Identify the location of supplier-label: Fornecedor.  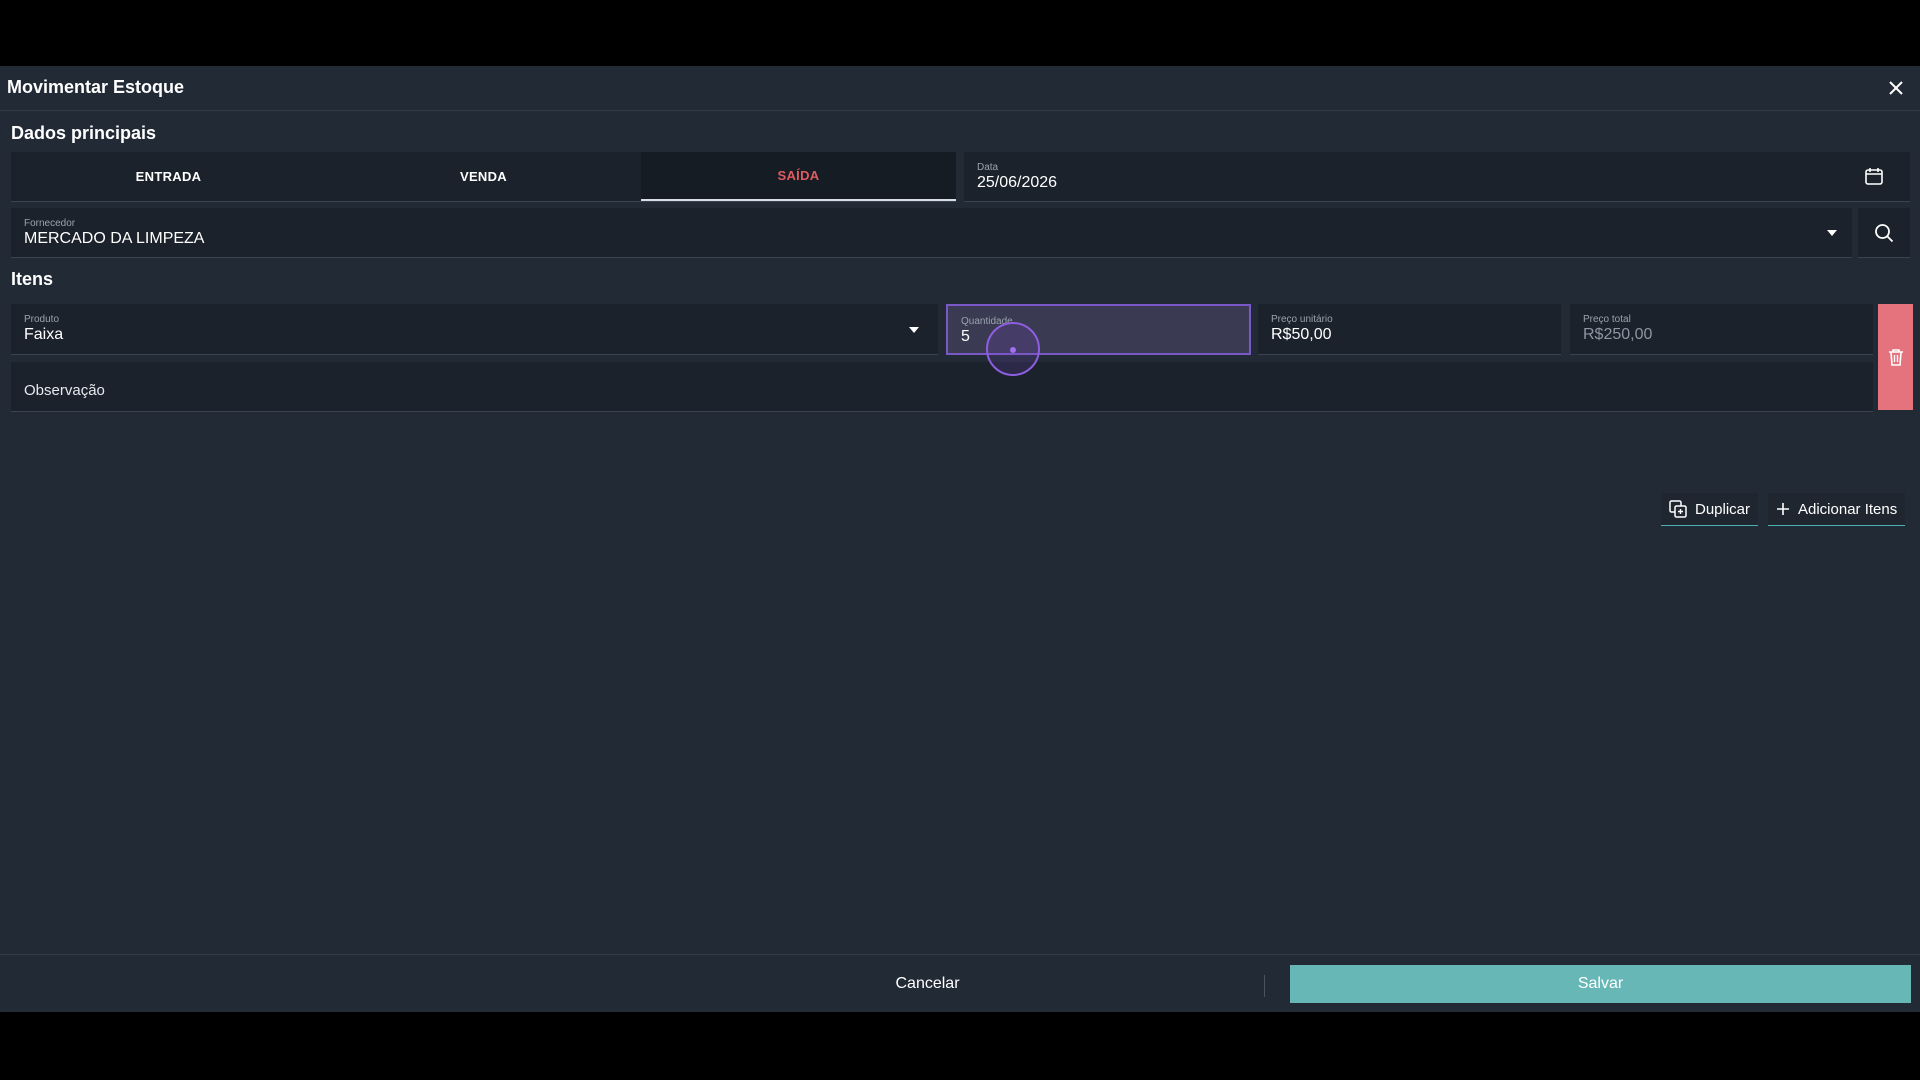
(50, 223).